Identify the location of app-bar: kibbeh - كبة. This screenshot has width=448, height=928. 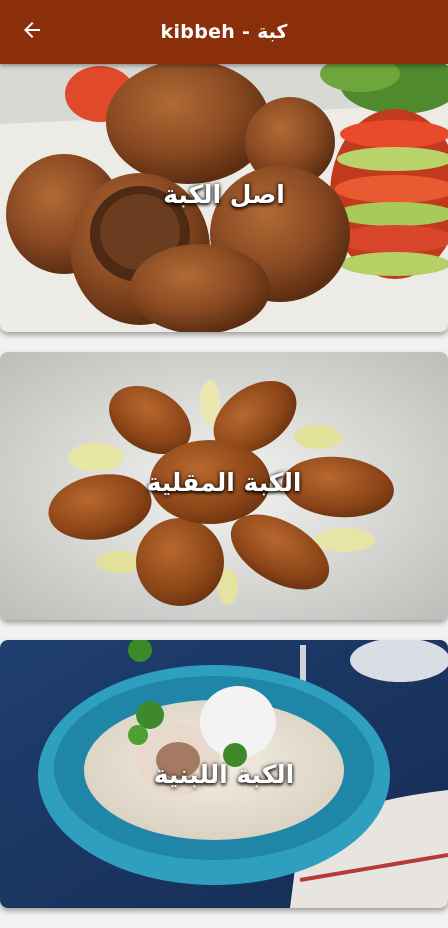
(224, 32).